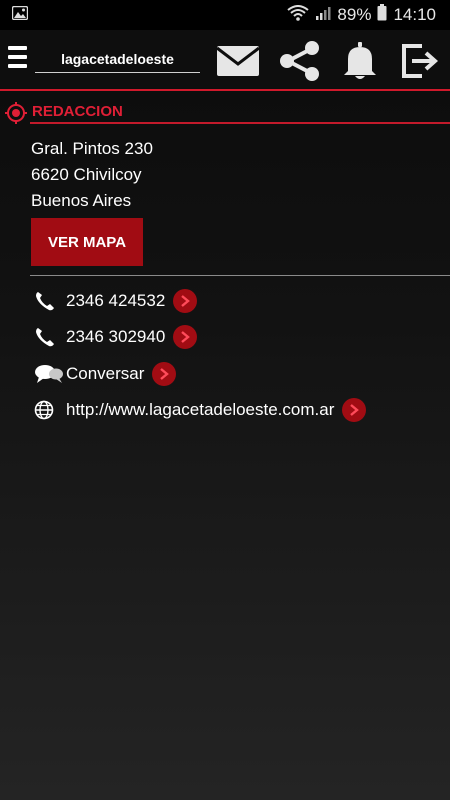 The image size is (450, 800). I want to click on address-line: 6620 Chivilcoy, so click(86, 174).